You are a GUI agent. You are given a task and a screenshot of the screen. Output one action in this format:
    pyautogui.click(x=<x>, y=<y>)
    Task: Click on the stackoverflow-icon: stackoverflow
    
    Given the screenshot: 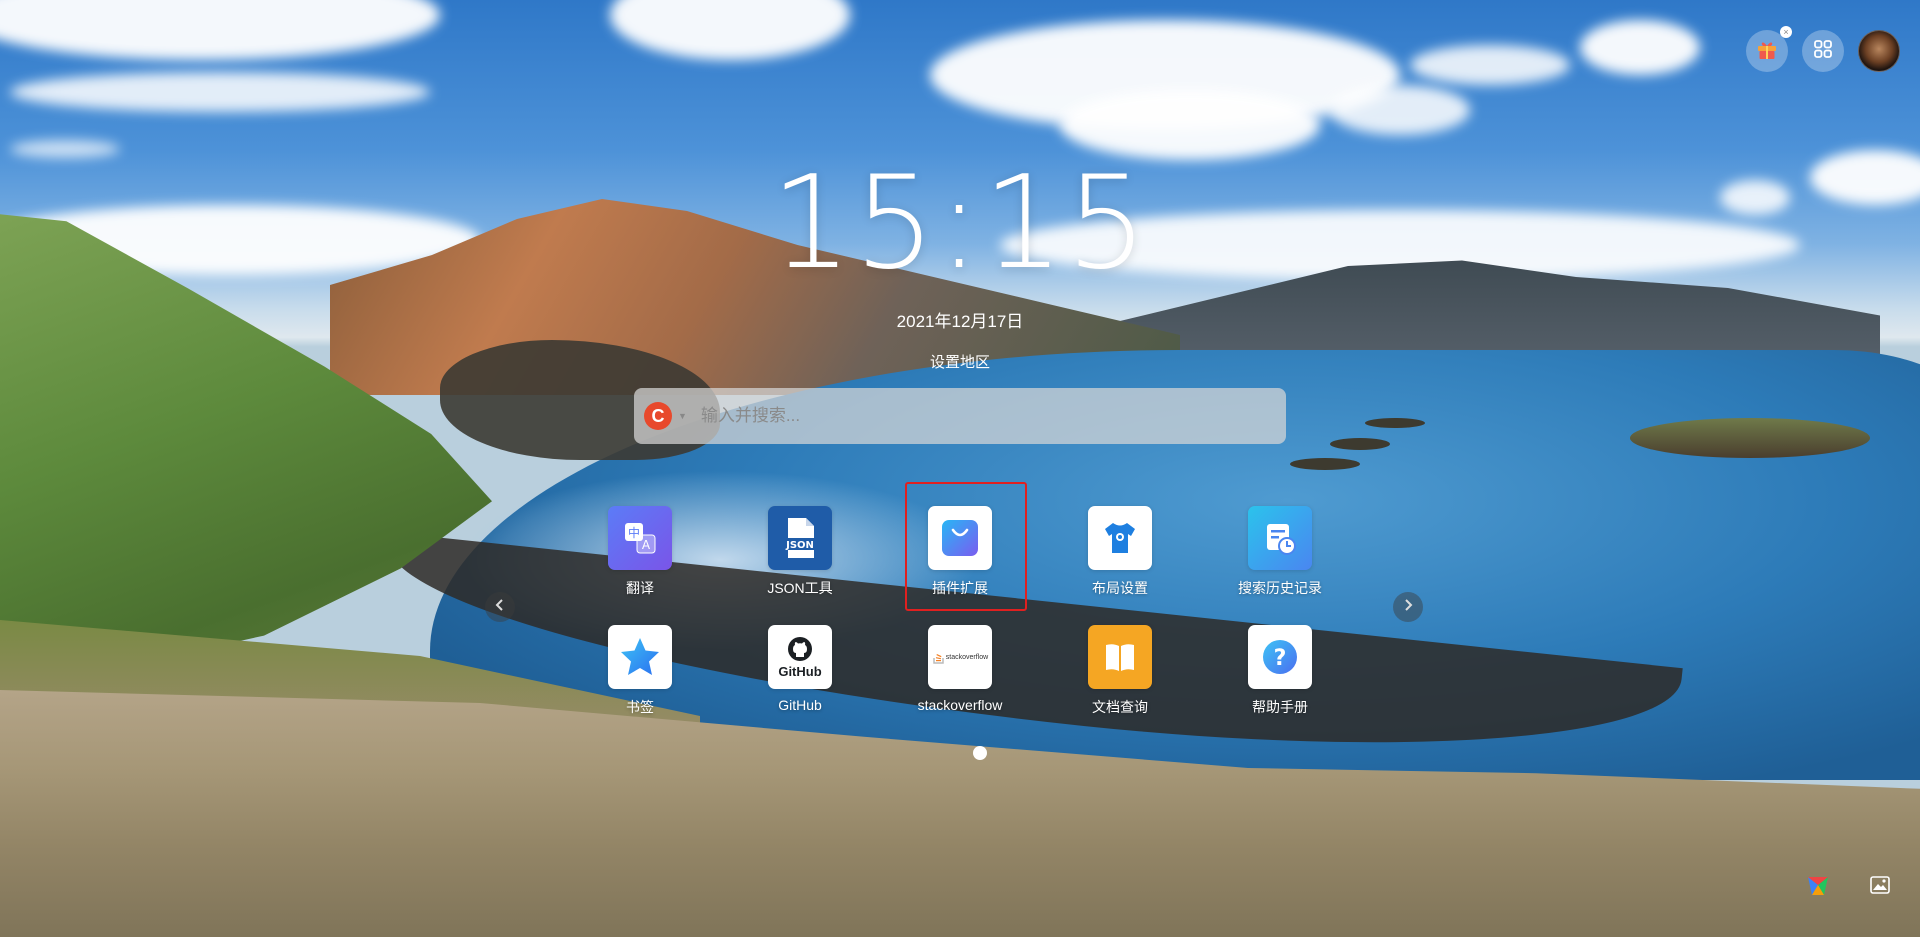 What is the action you would take?
    pyautogui.click(x=960, y=657)
    